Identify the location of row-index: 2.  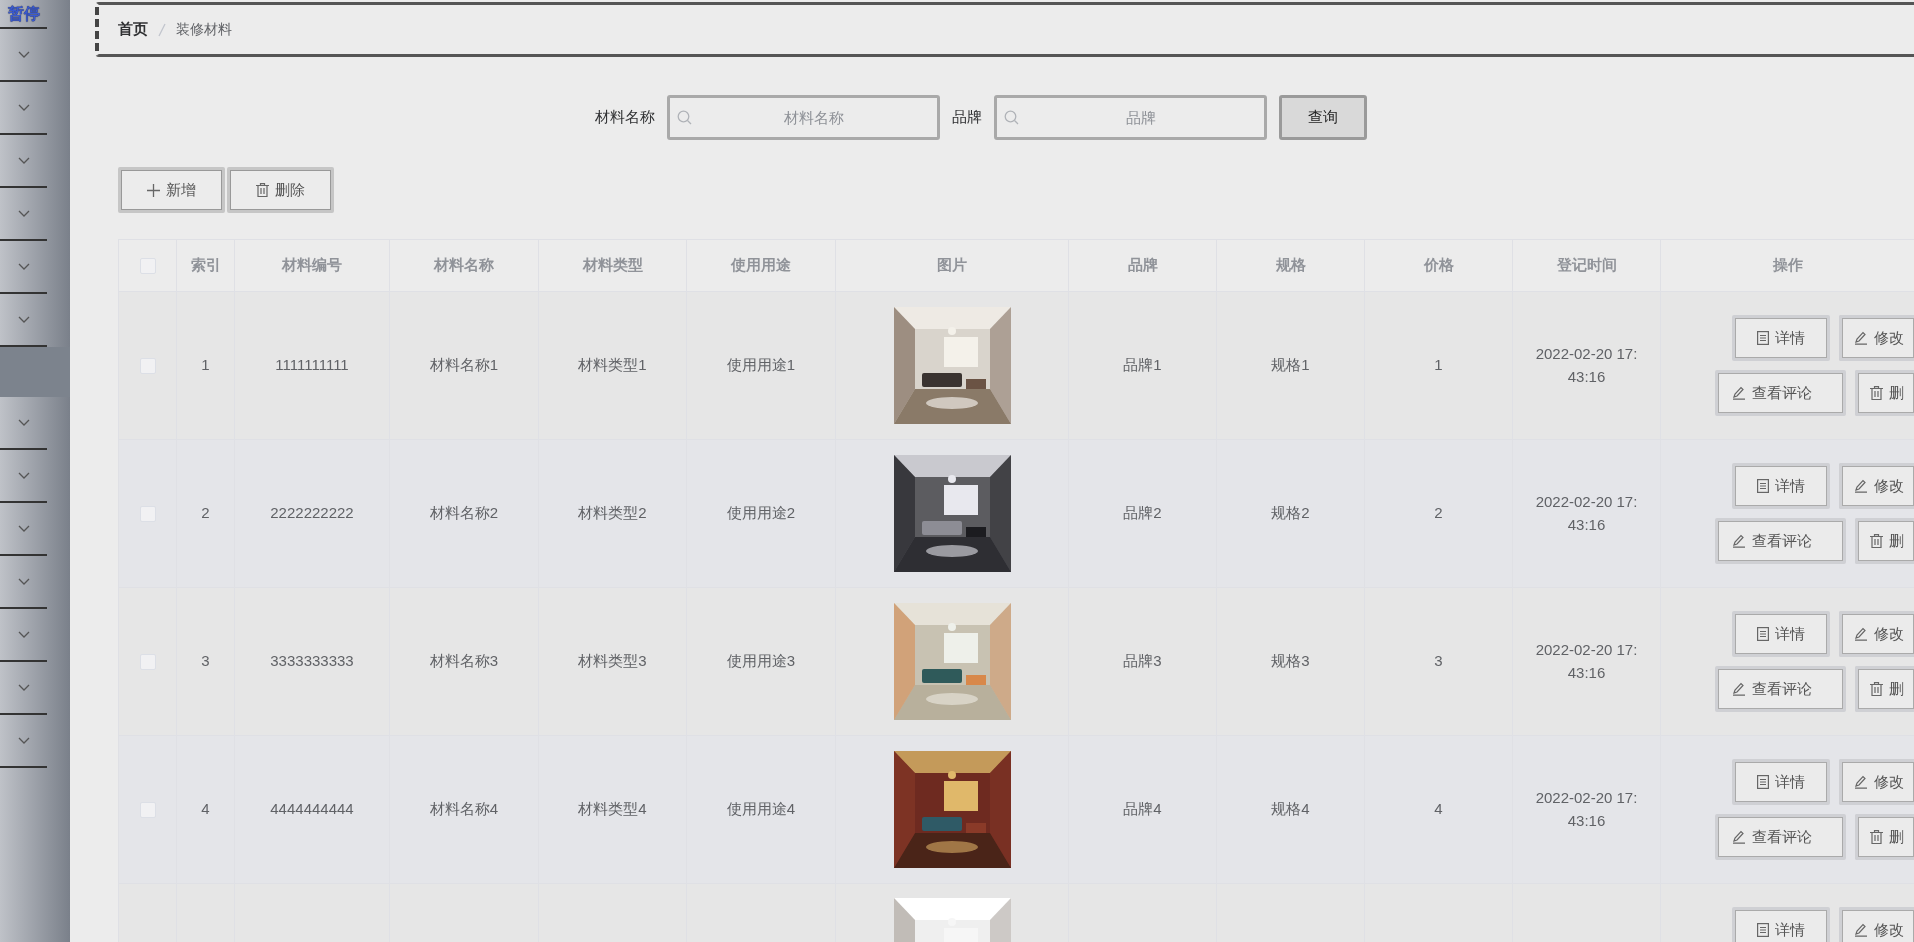
(205, 513).